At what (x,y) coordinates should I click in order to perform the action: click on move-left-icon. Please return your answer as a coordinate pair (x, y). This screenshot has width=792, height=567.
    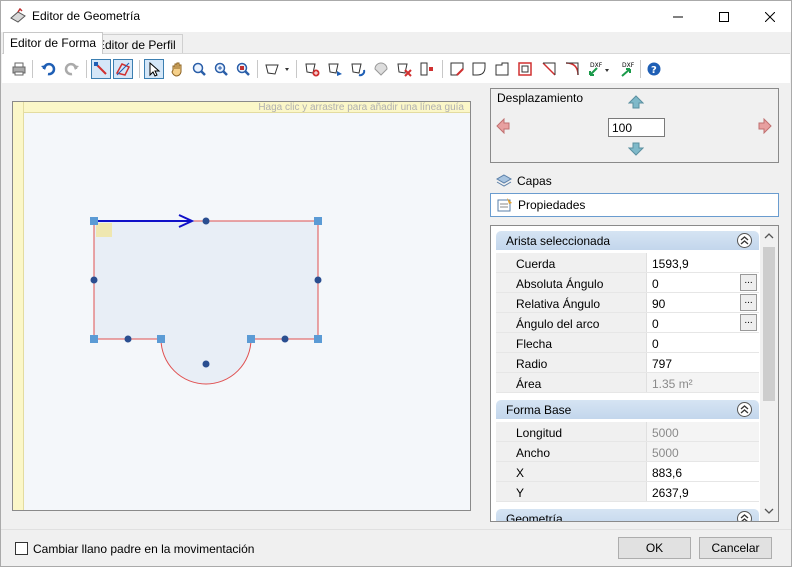
    Looking at the image, I should click on (503, 126).